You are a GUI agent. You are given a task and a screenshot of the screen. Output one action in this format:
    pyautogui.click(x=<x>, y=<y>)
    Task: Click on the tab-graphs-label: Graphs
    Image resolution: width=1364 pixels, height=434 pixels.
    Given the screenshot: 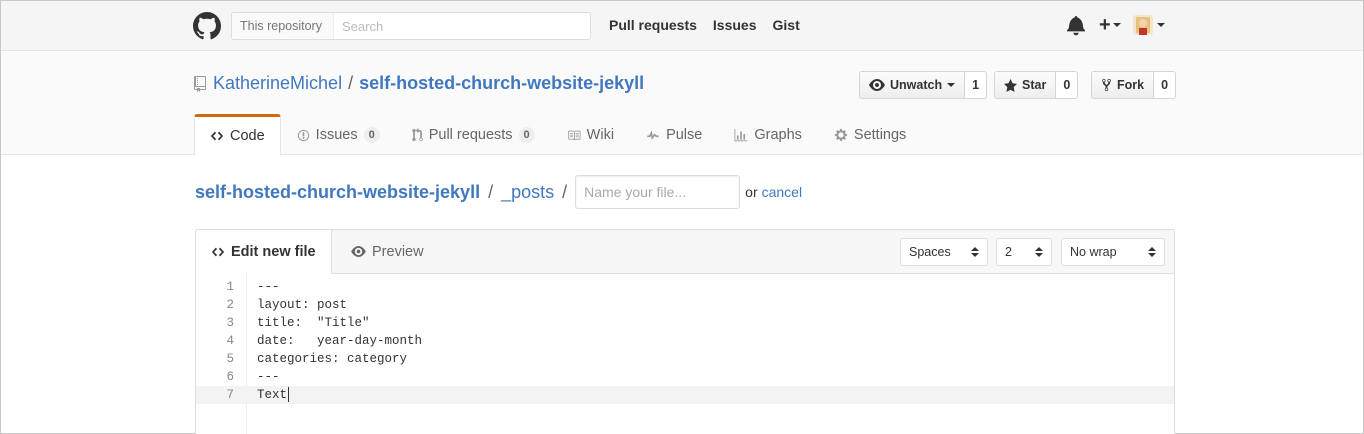 What is the action you would take?
    pyautogui.click(x=778, y=135)
    